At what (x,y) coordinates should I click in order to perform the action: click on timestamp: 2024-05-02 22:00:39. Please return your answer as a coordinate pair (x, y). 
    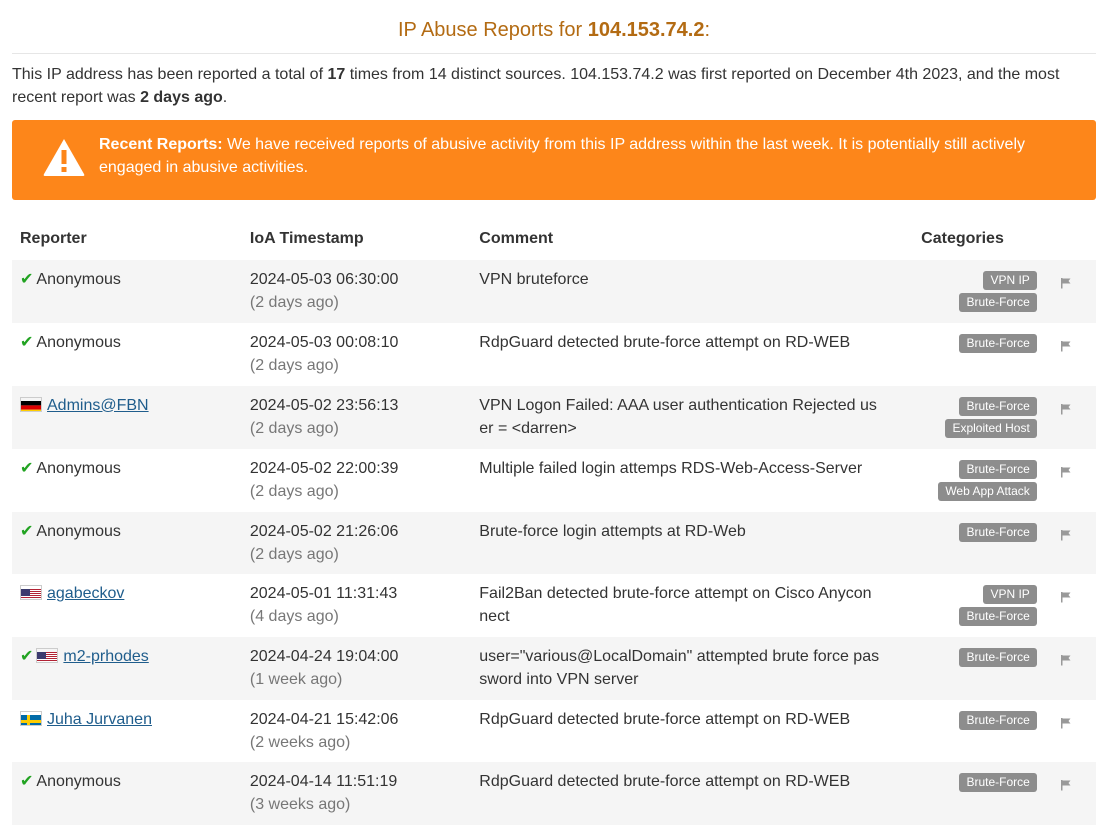
    Looking at the image, I should click on (324, 468).